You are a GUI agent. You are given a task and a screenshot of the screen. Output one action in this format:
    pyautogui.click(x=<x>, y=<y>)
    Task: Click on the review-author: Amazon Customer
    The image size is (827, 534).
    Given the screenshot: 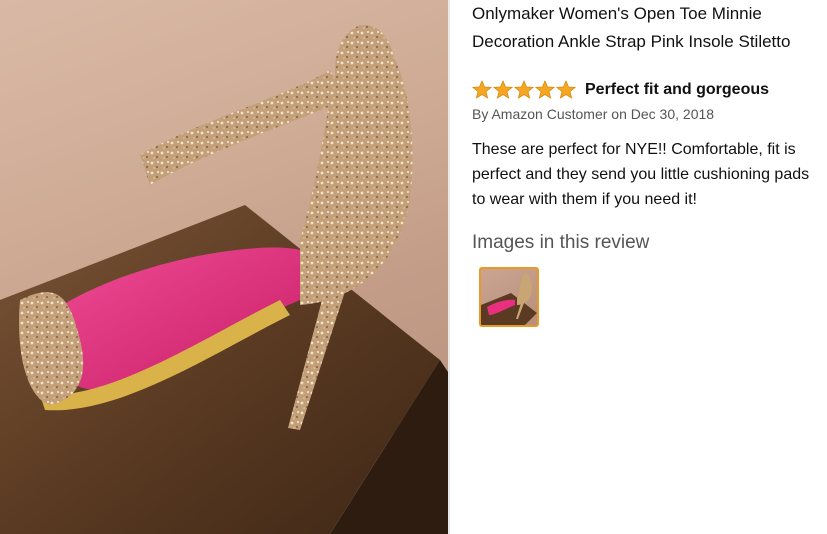 What is the action you would take?
    pyautogui.click(x=549, y=114)
    